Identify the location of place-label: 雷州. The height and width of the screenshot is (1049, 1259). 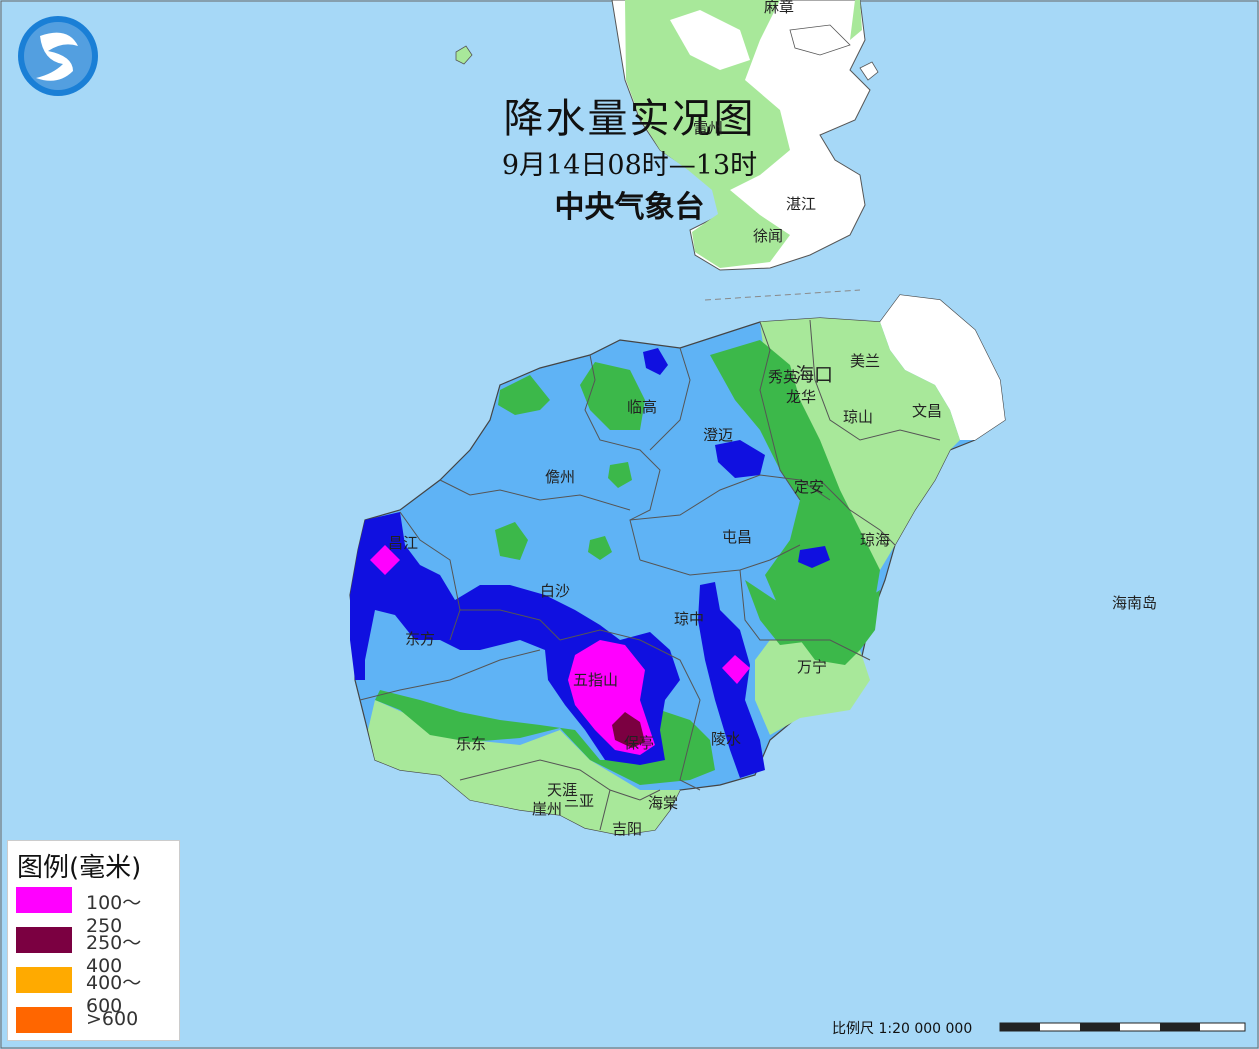
(708, 128).